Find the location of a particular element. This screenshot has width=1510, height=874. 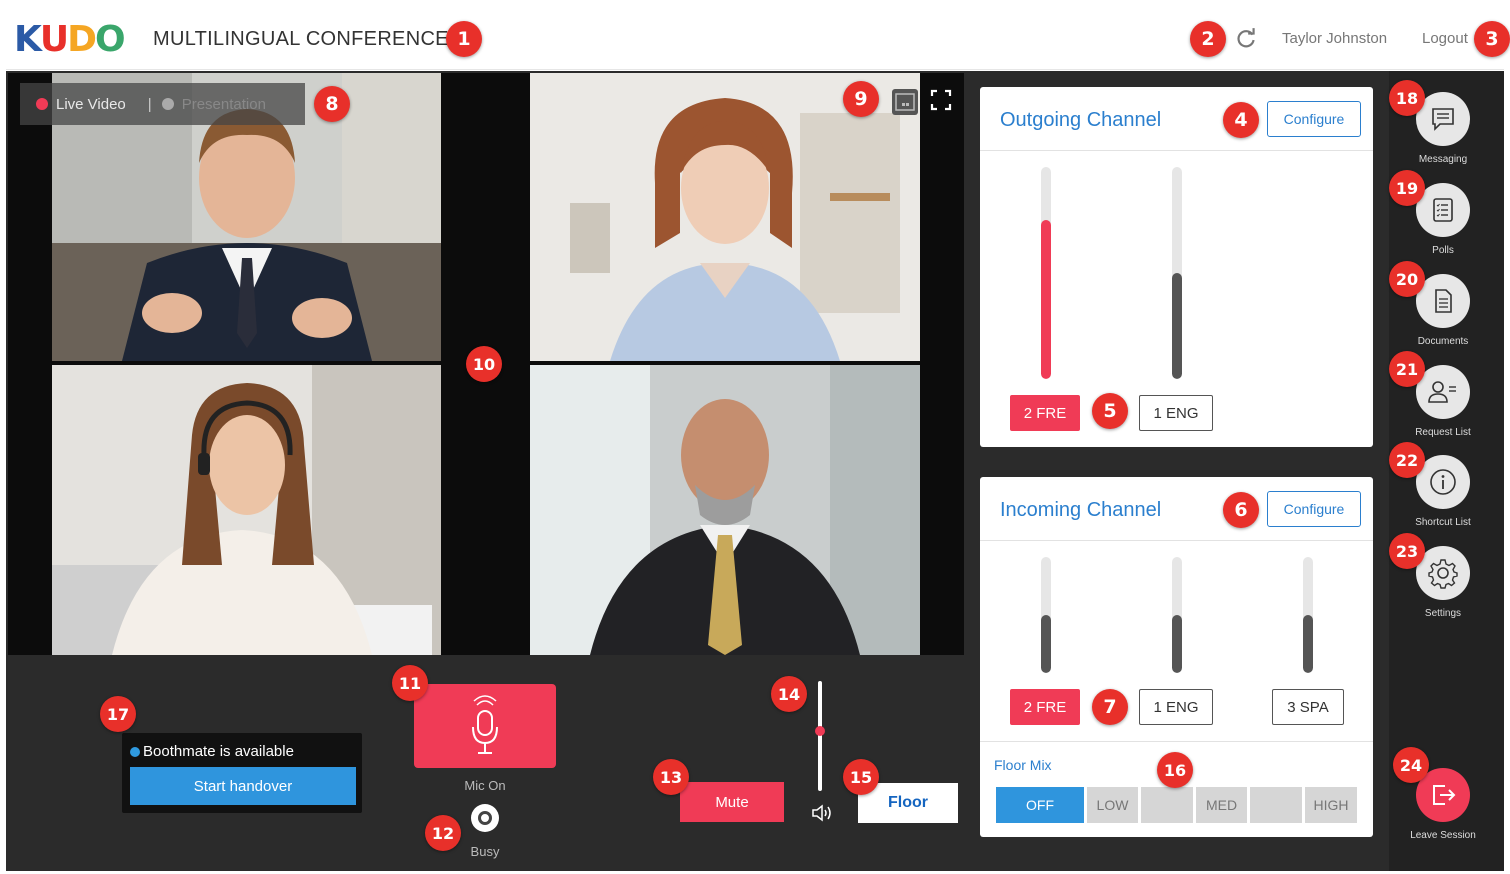

mute-button: Mute is located at coordinates (732, 802).